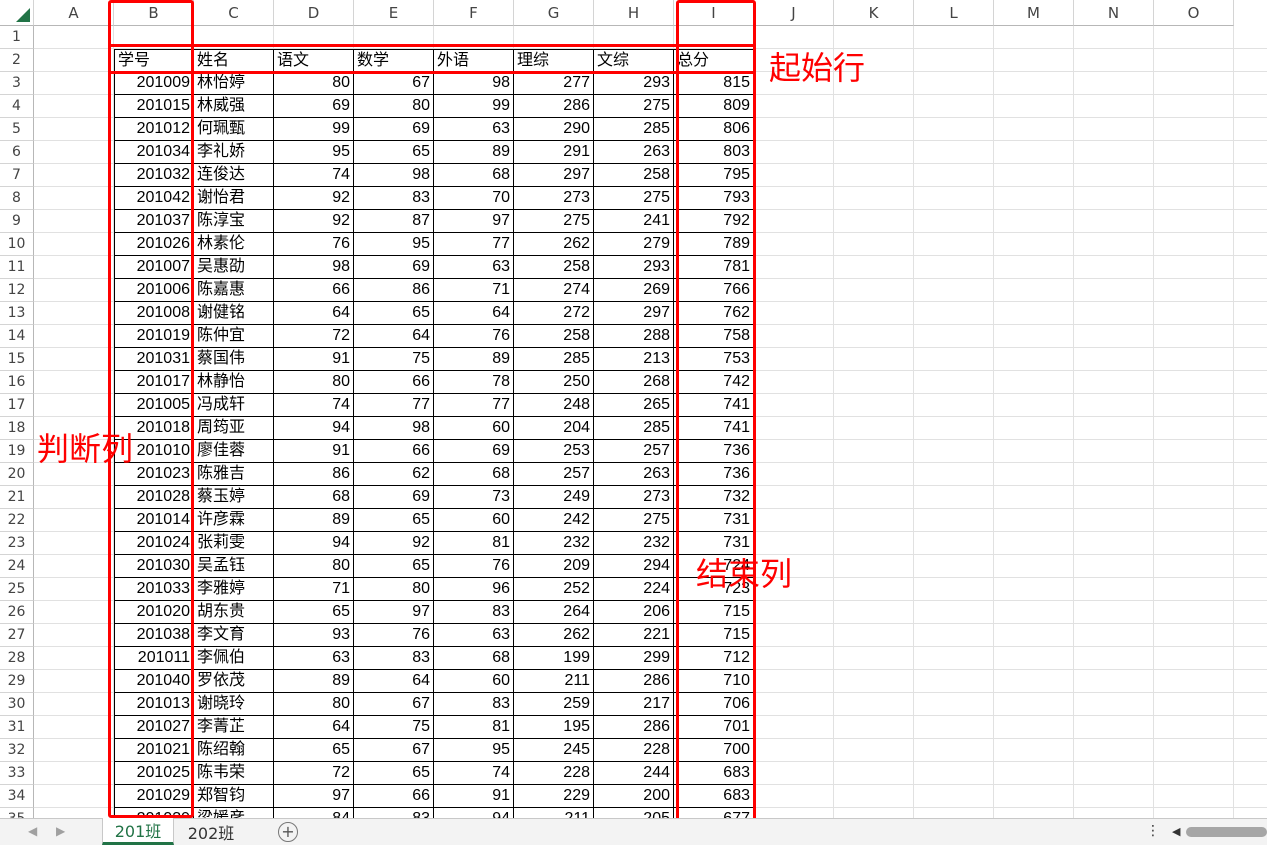 Image resolution: width=1267 pixels, height=845 pixels. I want to click on table-cell: 周筠亚, so click(234, 428).